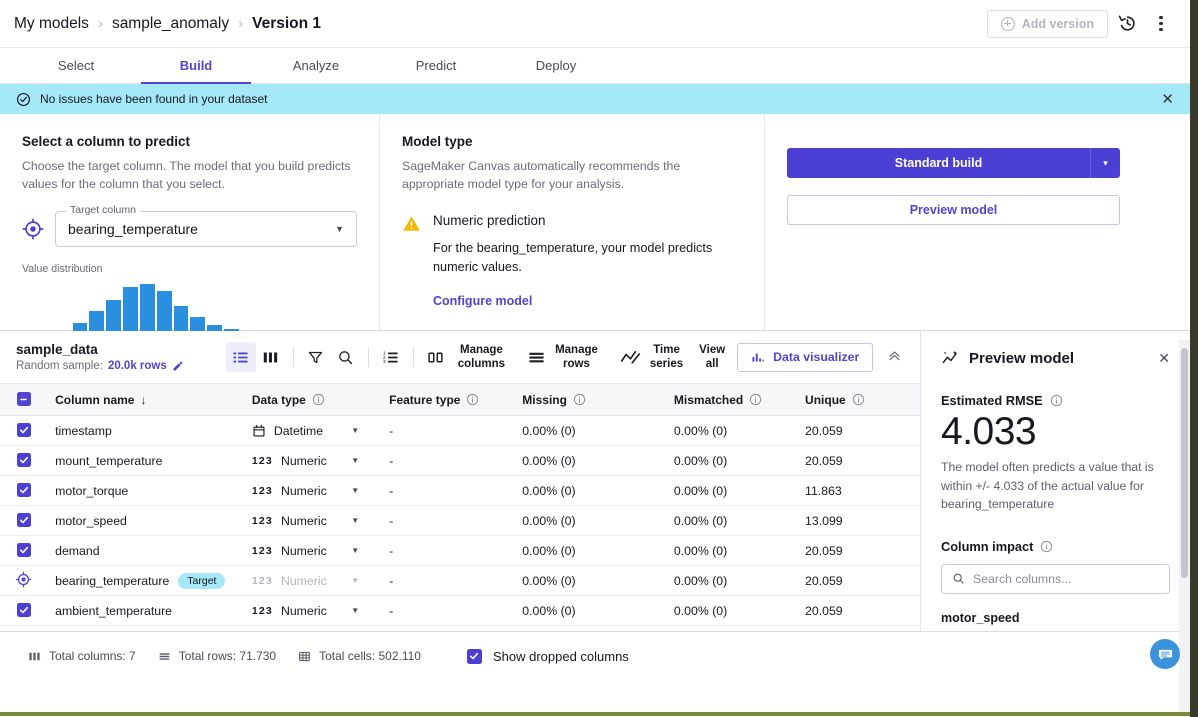  What do you see at coordinates (240, 357) in the screenshot?
I see `list-view-icon-button` at bounding box center [240, 357].